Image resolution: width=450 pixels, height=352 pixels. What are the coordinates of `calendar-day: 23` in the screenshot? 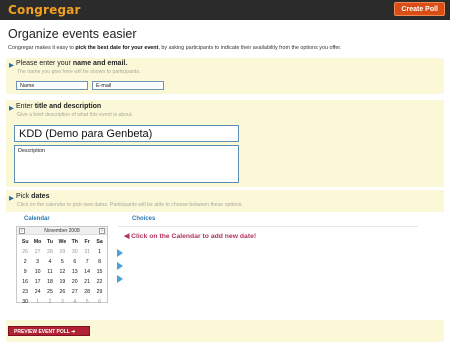 It's located at (25, 292).